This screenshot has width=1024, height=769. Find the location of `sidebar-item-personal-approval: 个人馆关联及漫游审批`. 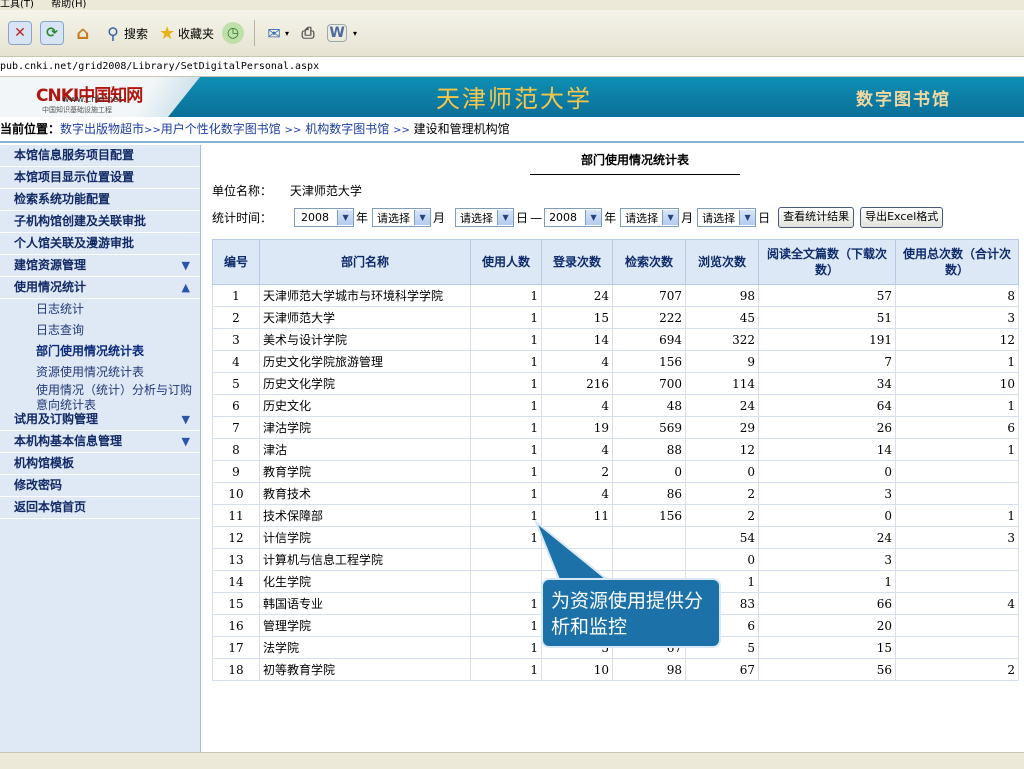

sidebar-item-personal-approval: 个人馆关联及漫游审批 is located at coordinates (100, 244).